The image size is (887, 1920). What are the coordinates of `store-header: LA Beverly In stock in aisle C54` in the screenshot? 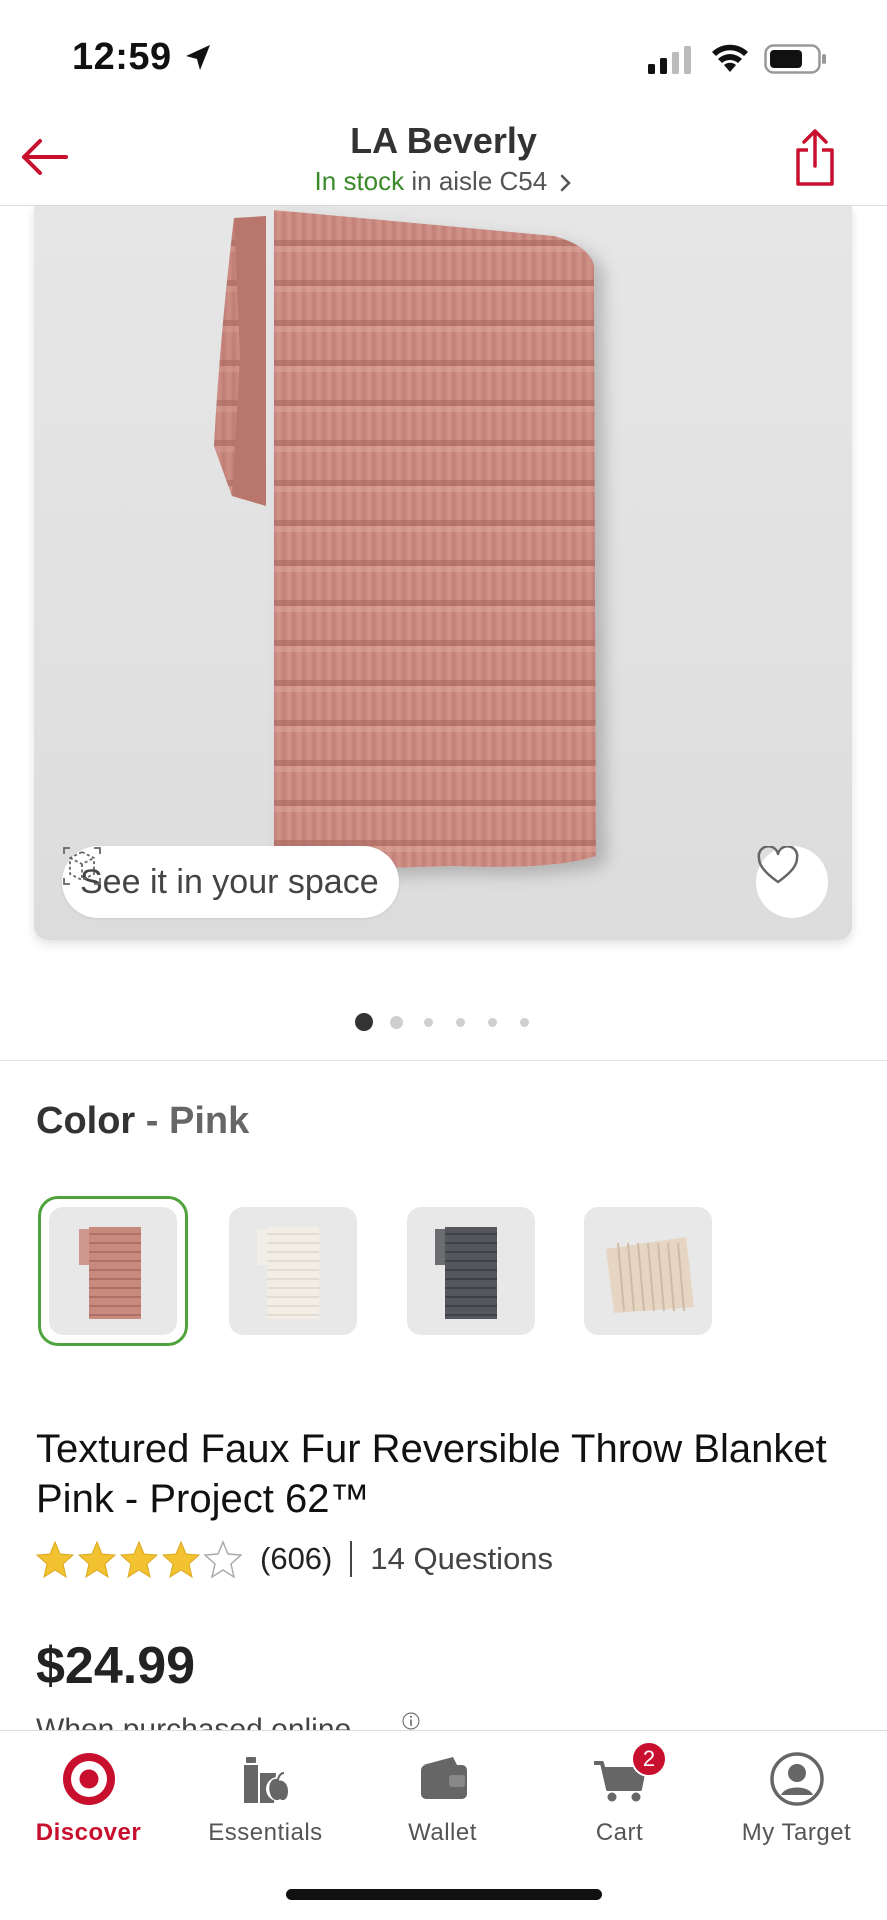 It's located at (443, 158).